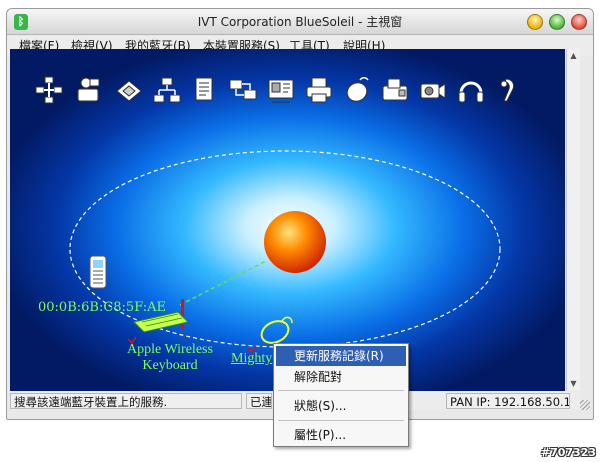 Image resolution: width=600 pixels, height=462 pixels. What do you see at coordinates (126, 401) in the screenshot?
I see `status-message: 搜尋該遠端藍牙裝置上的服務.` at bounding box center [126, 401].